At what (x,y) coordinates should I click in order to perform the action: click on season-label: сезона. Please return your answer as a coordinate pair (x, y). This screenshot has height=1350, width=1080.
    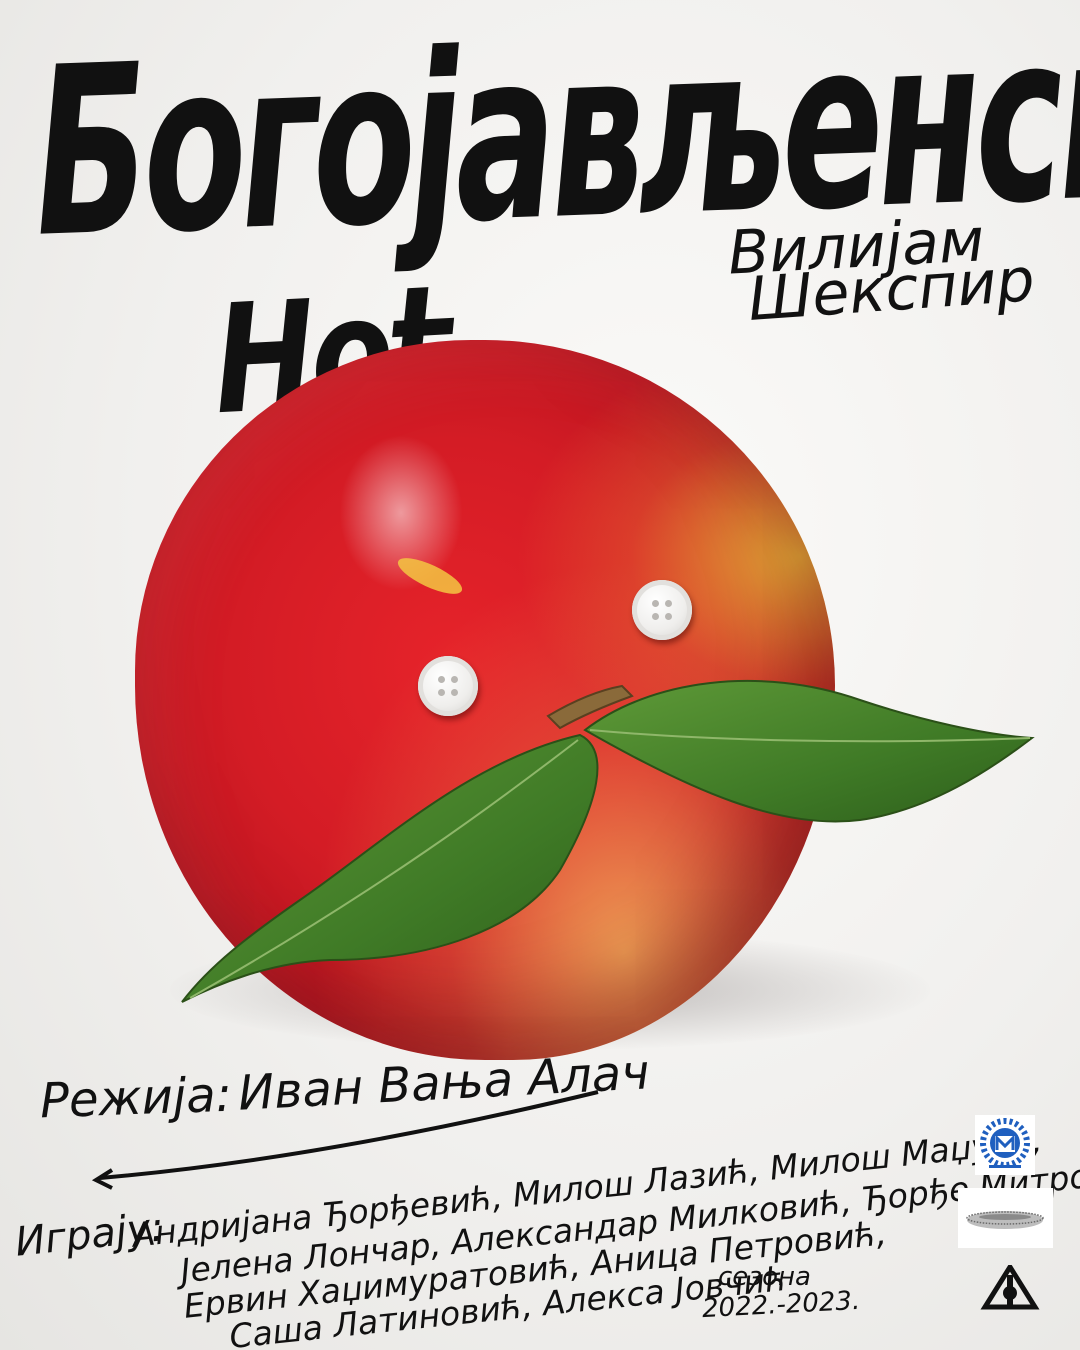
    Looking at the image, I should click on (764, 1277).